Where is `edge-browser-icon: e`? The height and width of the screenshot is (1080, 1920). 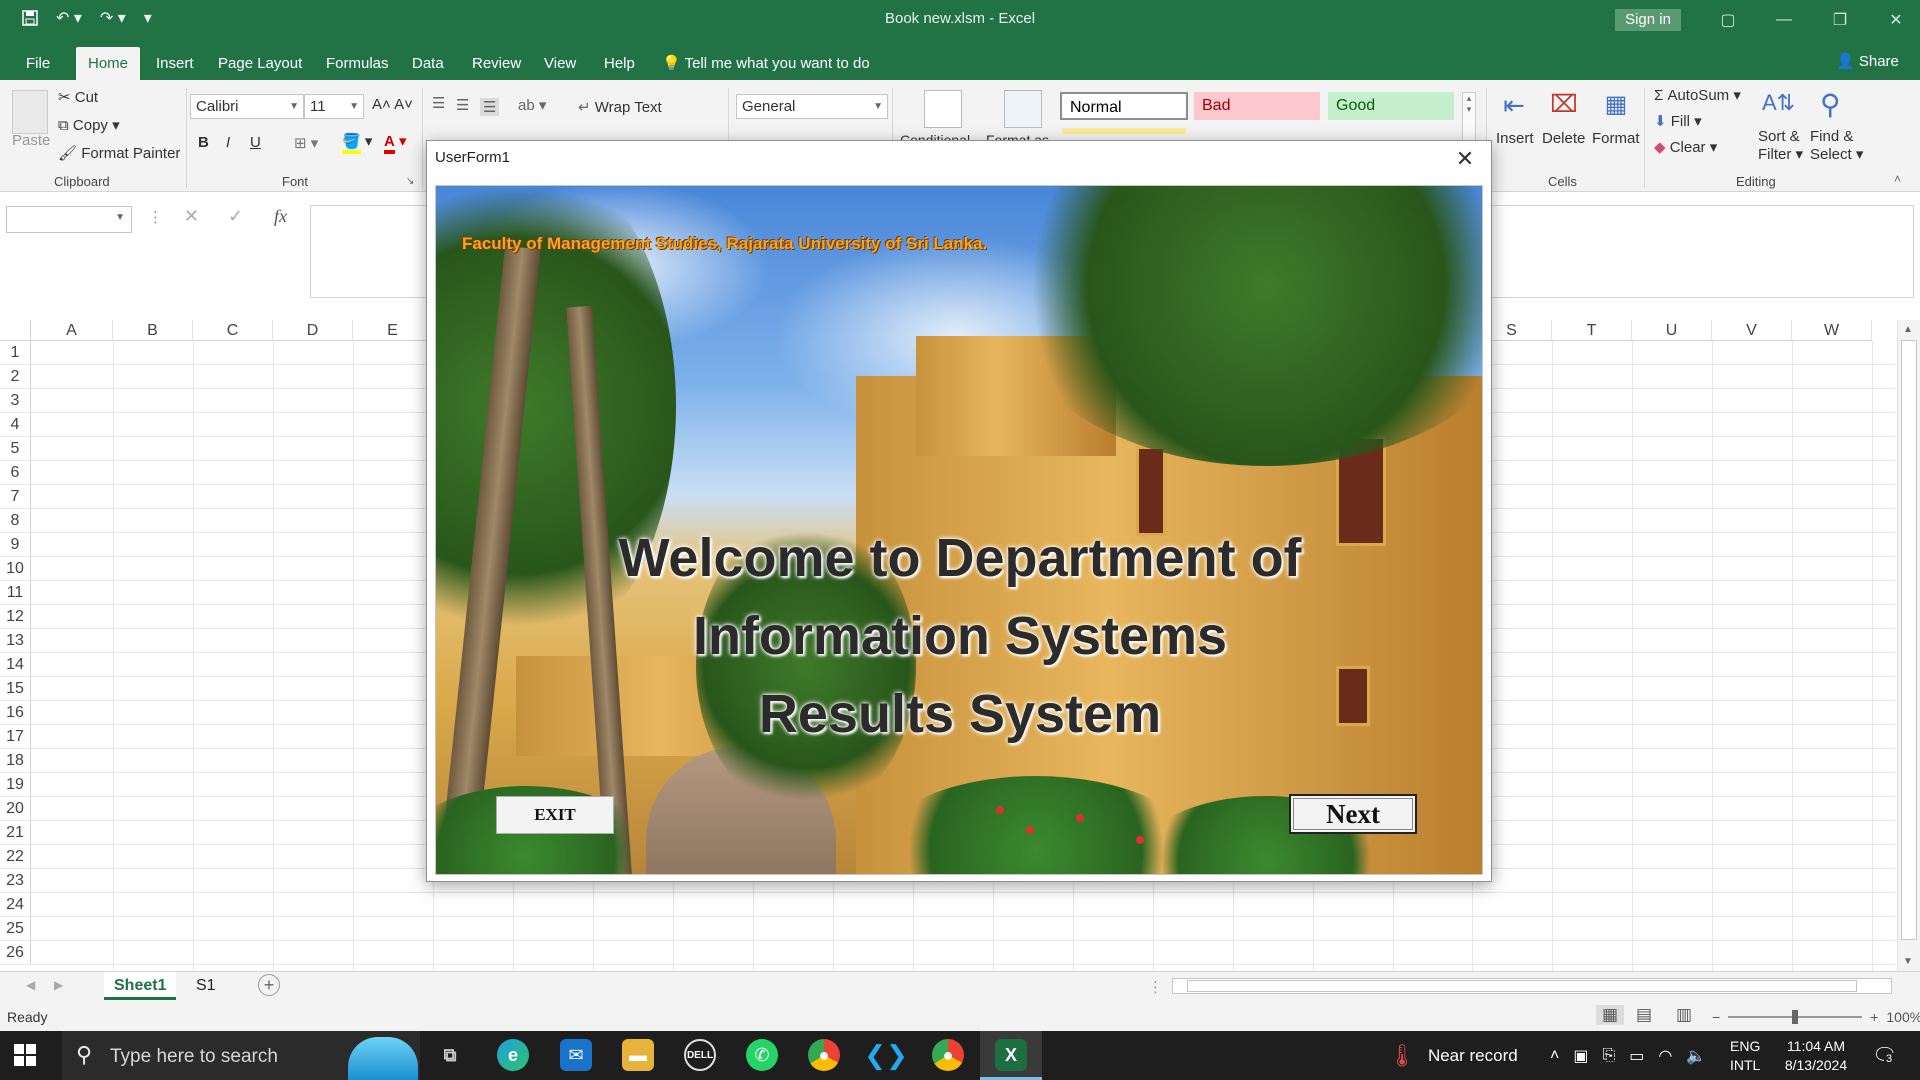
edge-browser-icon: e is located at coordinates (513, 1055).